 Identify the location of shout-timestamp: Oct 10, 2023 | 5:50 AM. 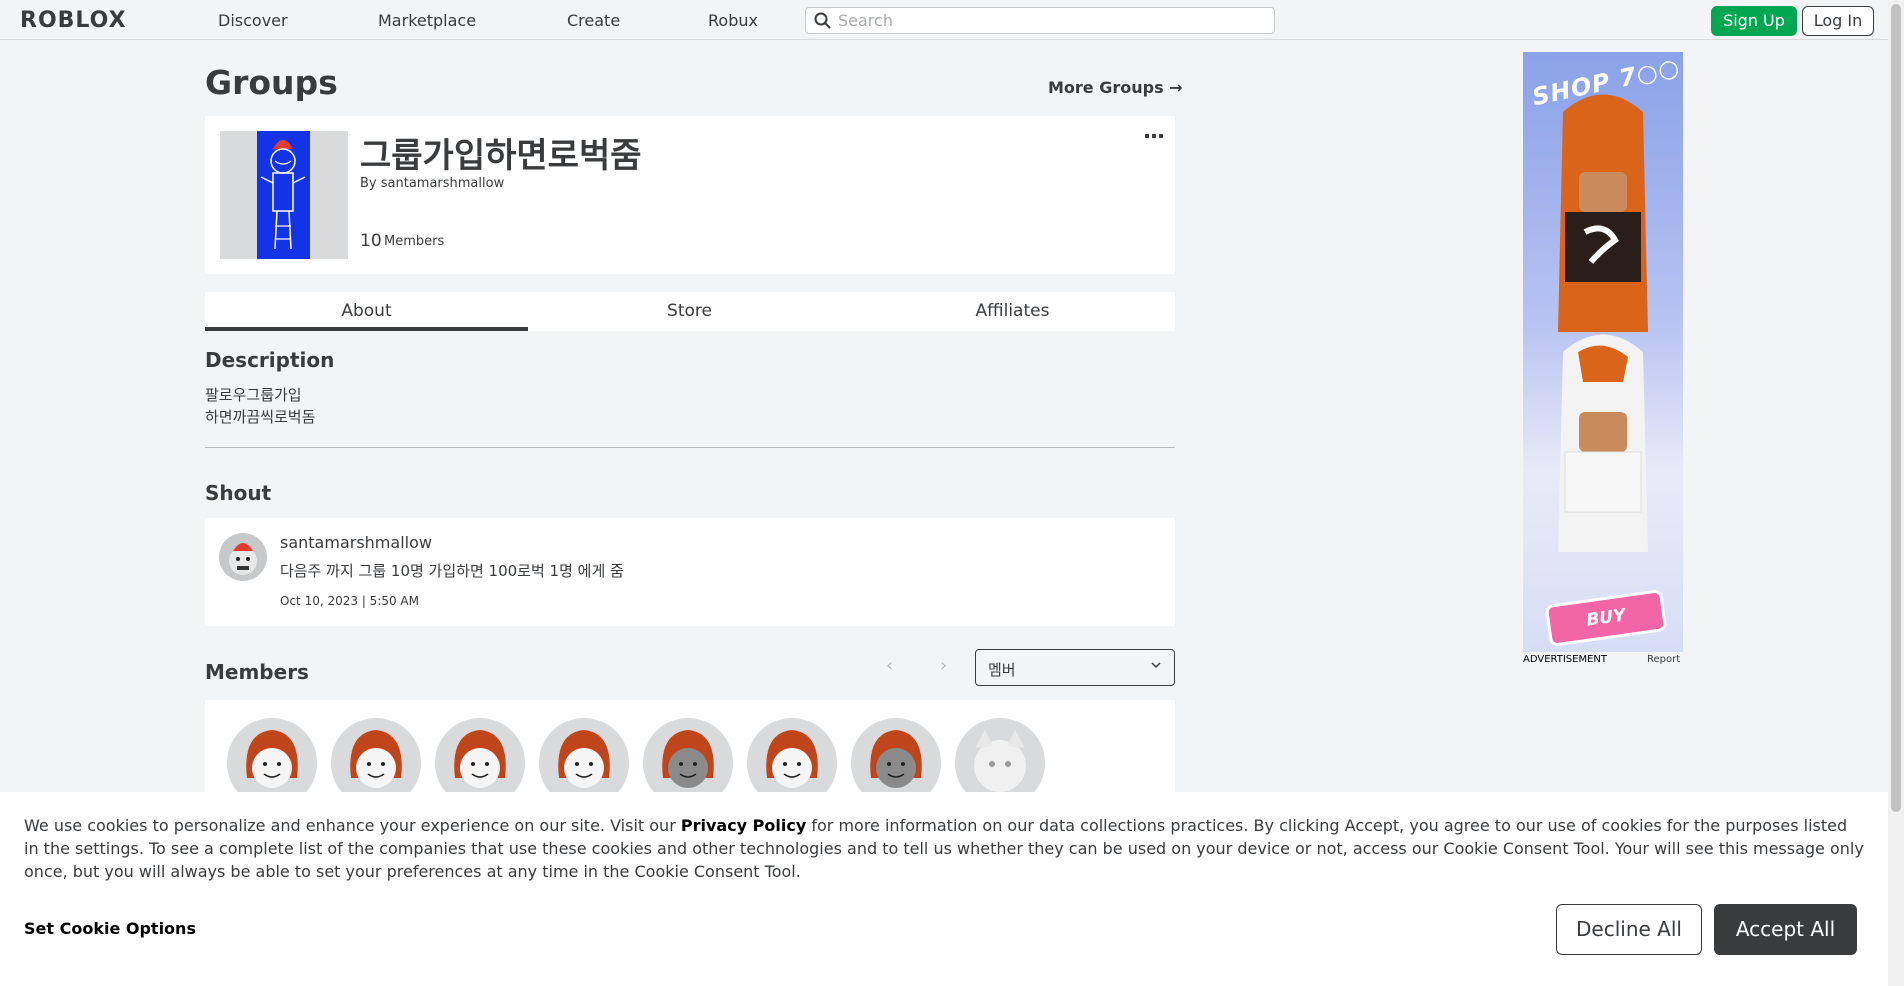
(349, 601).